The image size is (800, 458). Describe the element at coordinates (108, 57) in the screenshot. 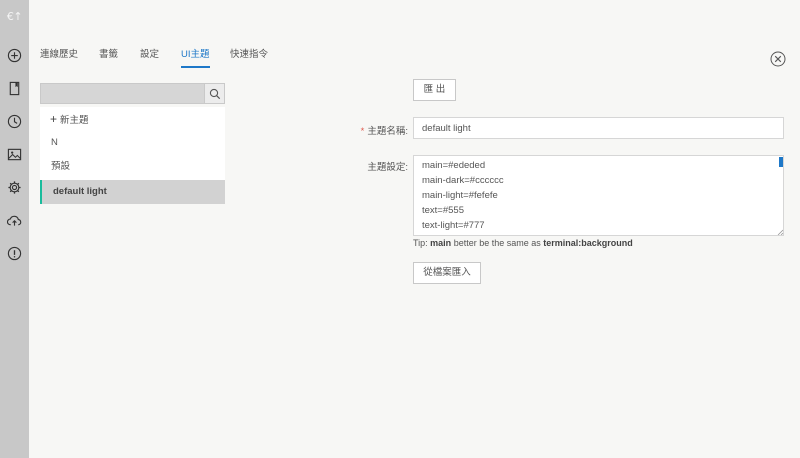

I see `tab-bookmarks: 書籤` at that location.